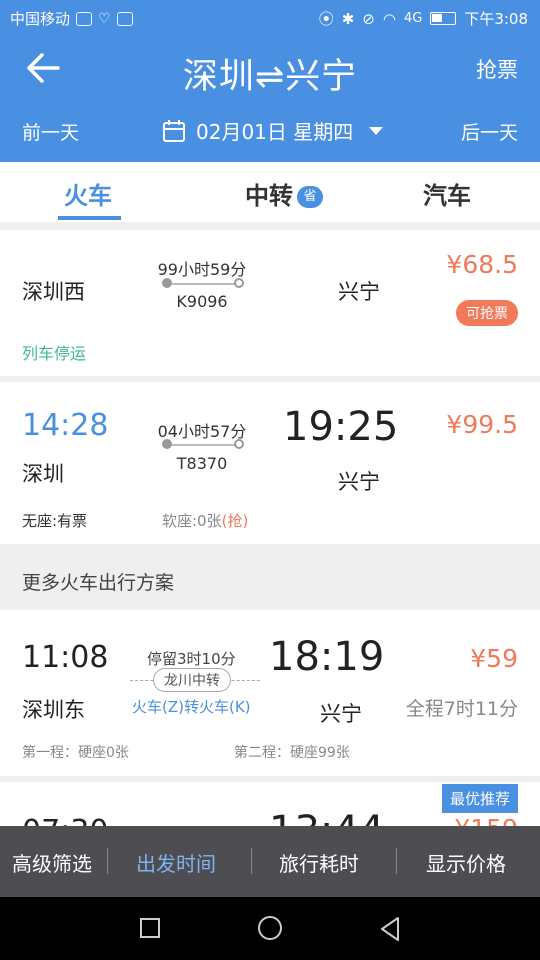 This screenshot has height=960, width=540. Describe the element at coordinates (65, 425) in the screenshot. I see `depart-time: 14:28` at that location.